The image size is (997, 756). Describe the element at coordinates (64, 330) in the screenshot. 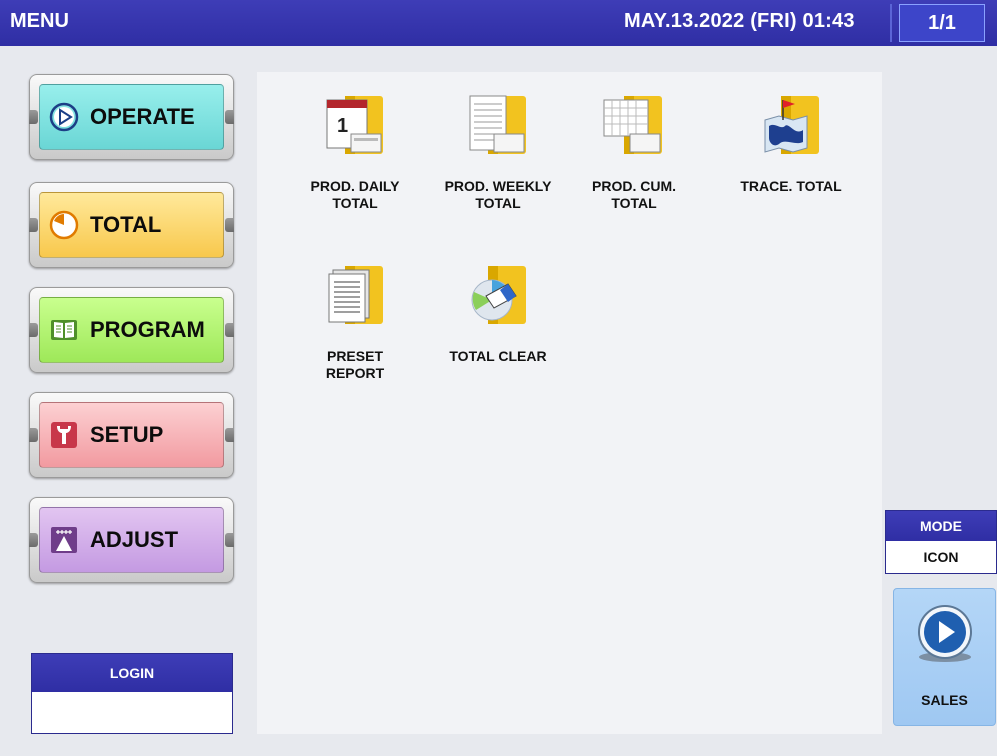

I see `open-book-icon` at that location.